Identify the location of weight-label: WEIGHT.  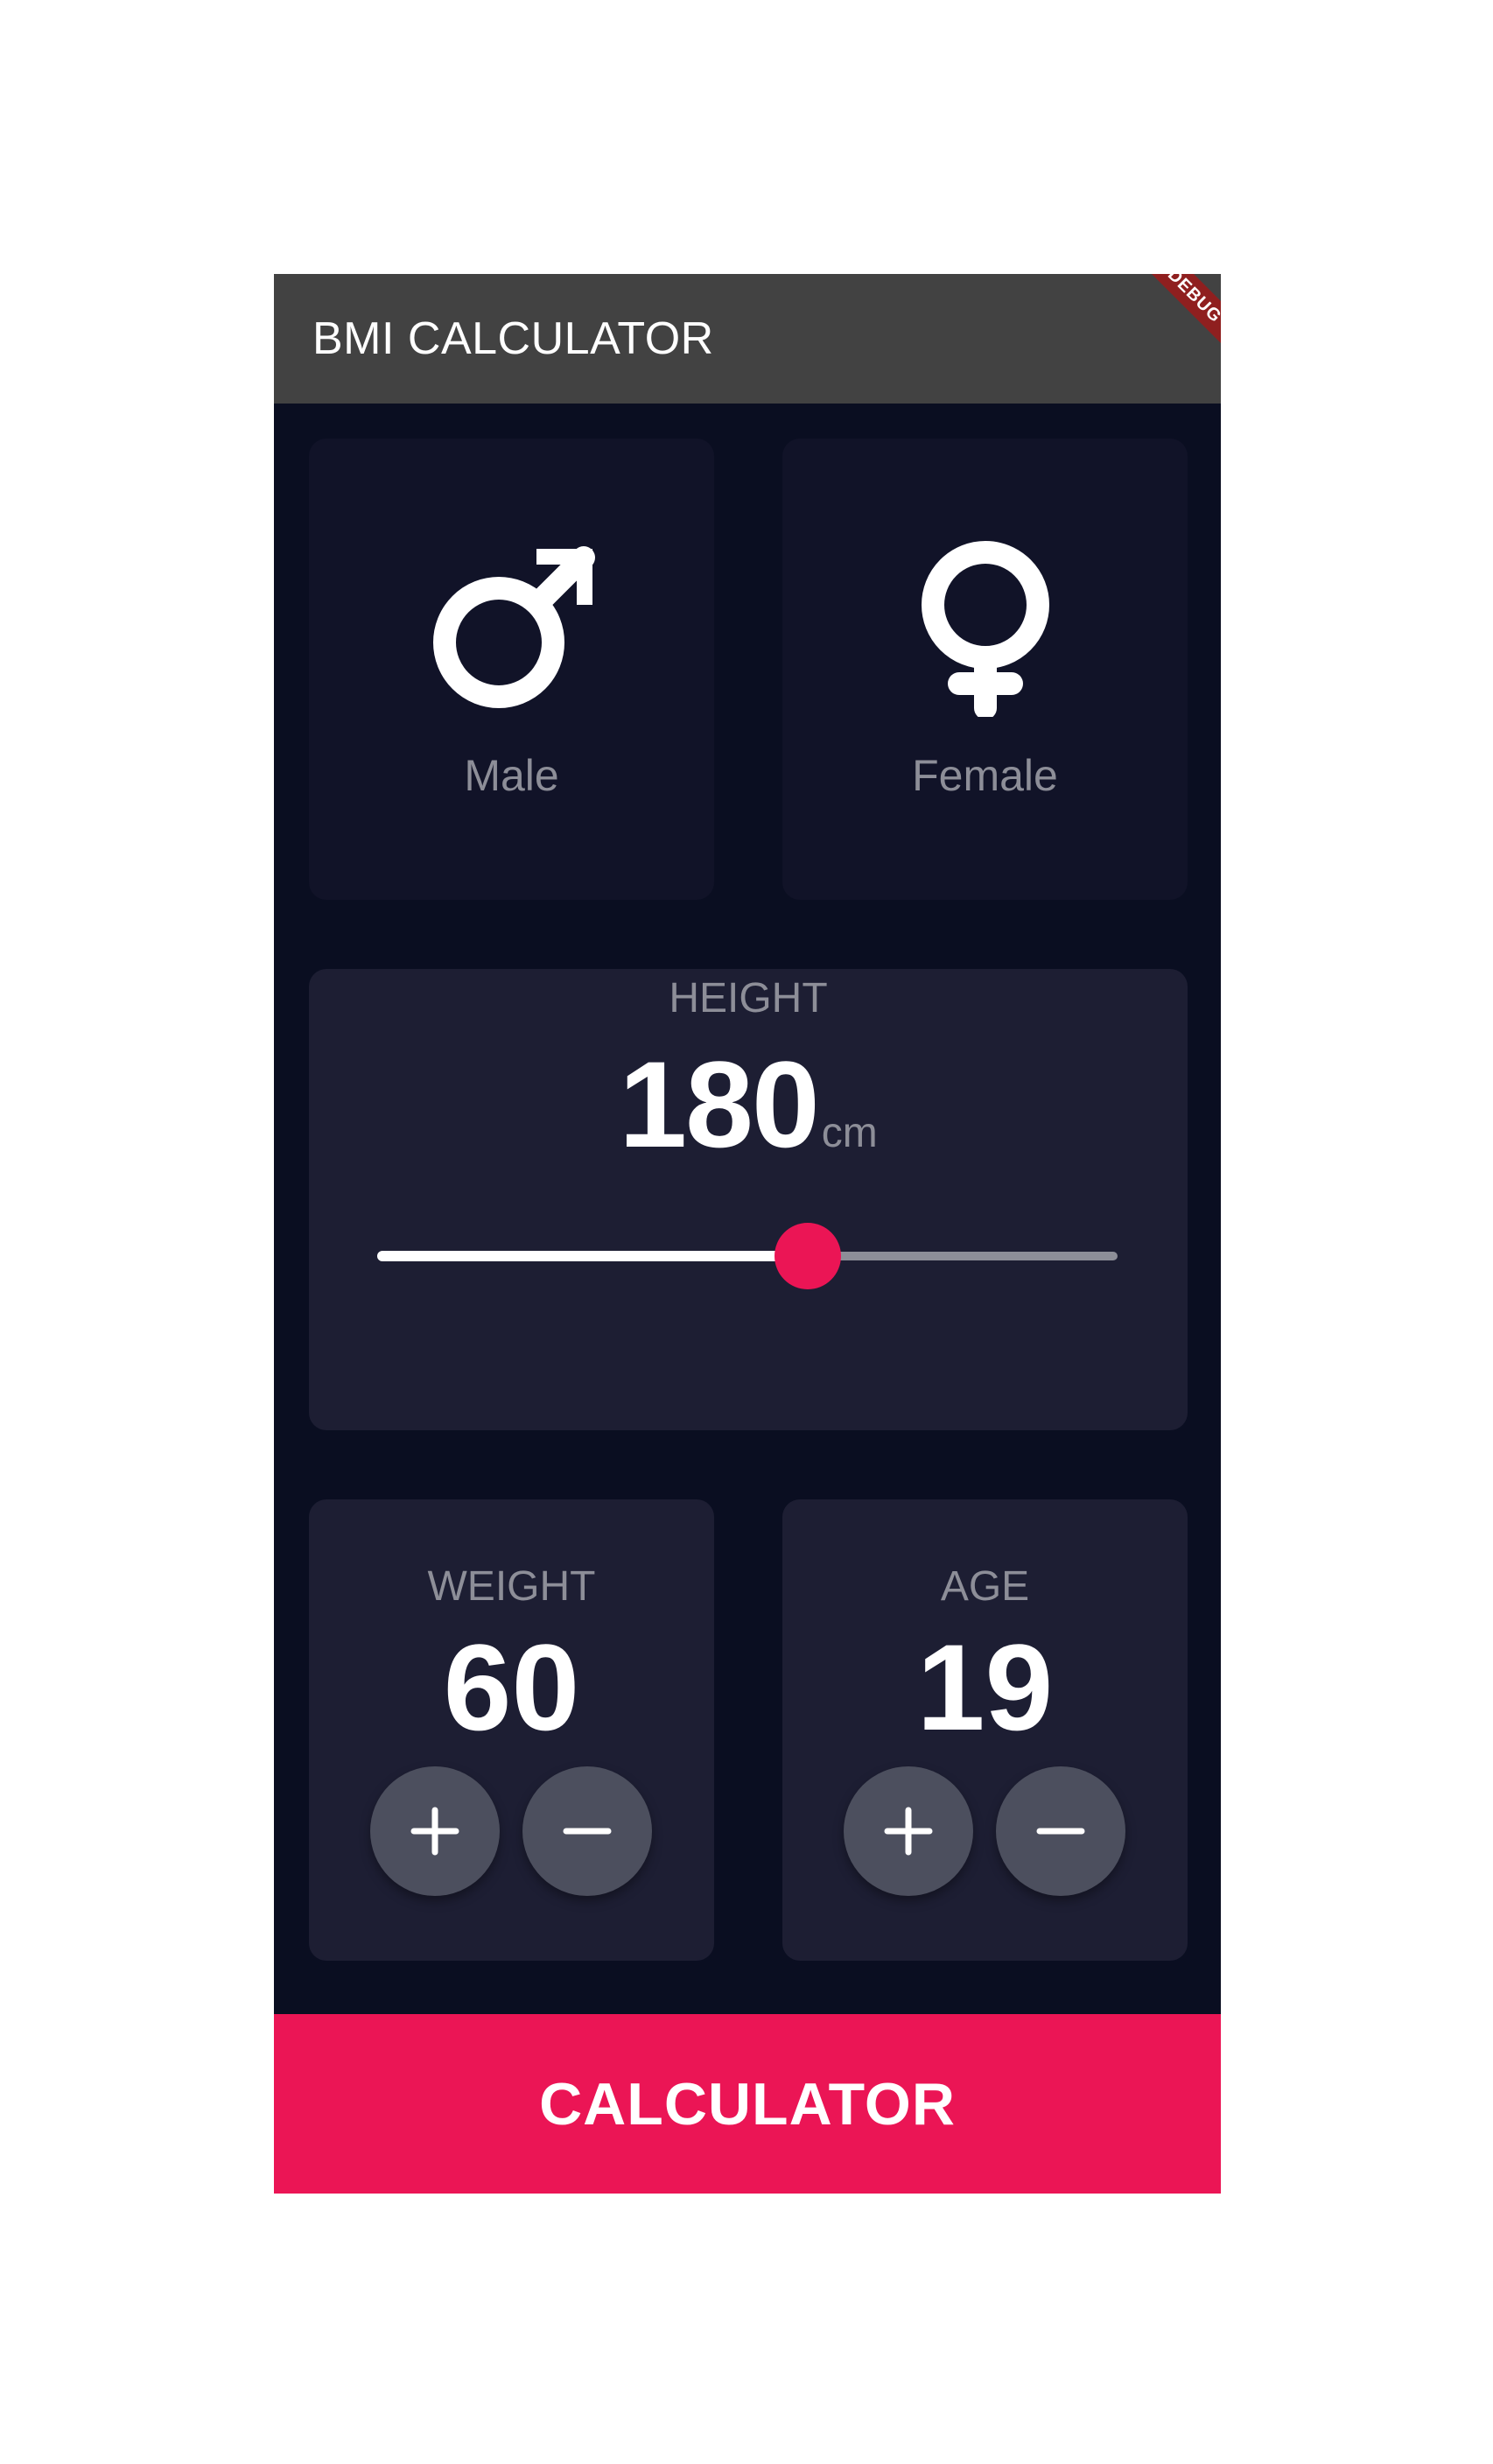
(511, 1586).